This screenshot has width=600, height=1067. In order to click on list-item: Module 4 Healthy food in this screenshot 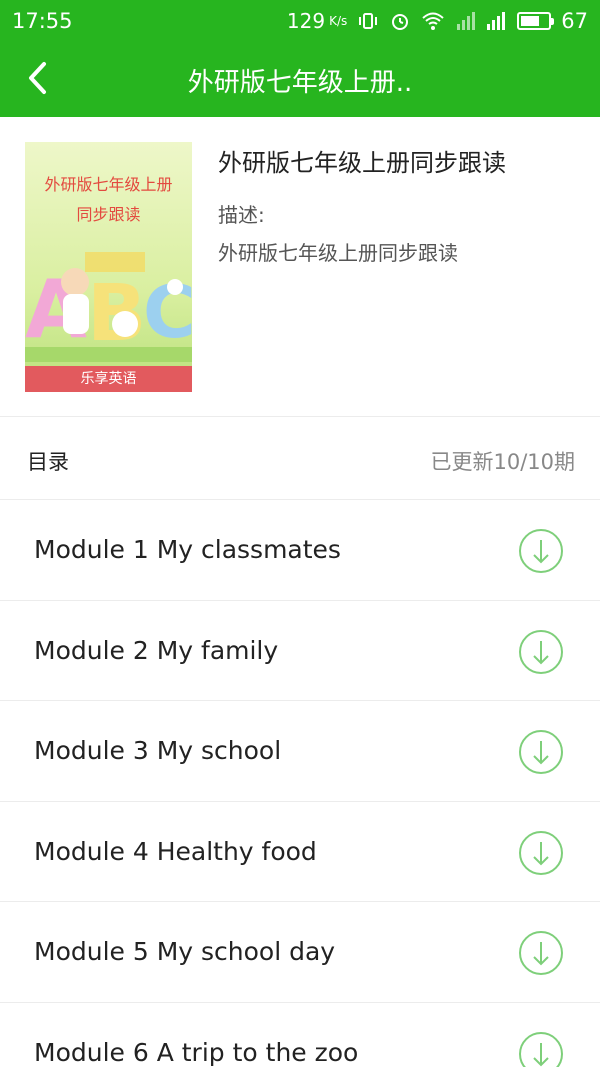, I will do `click(300, 852)`.